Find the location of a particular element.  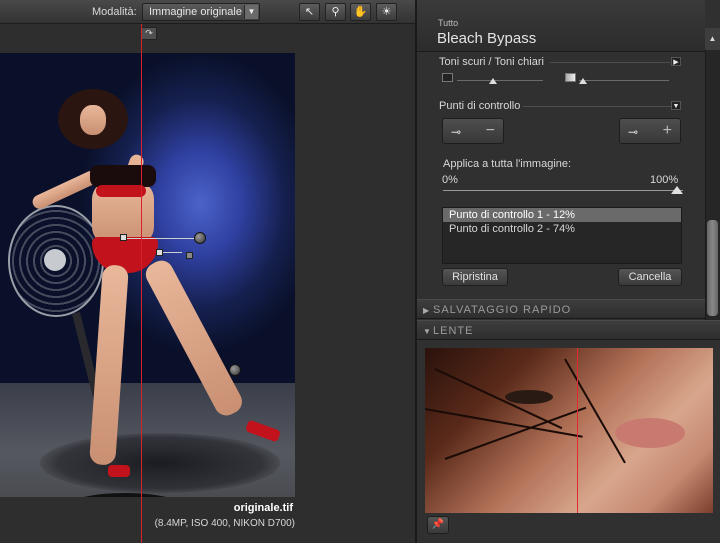

quick-save-section-label: SALVATAGGIO RAPIDO is located at coordinates (502, 310).